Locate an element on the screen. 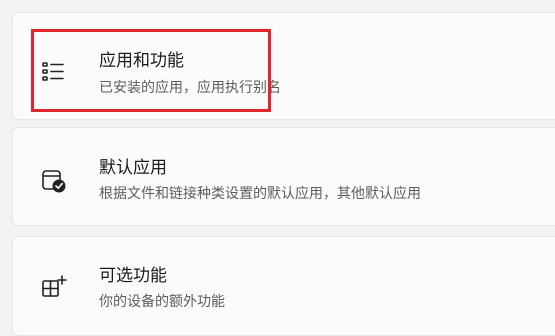 The image size is (555, 336). settings-item-title: 默认应用 is located at coordinates (133, 168).